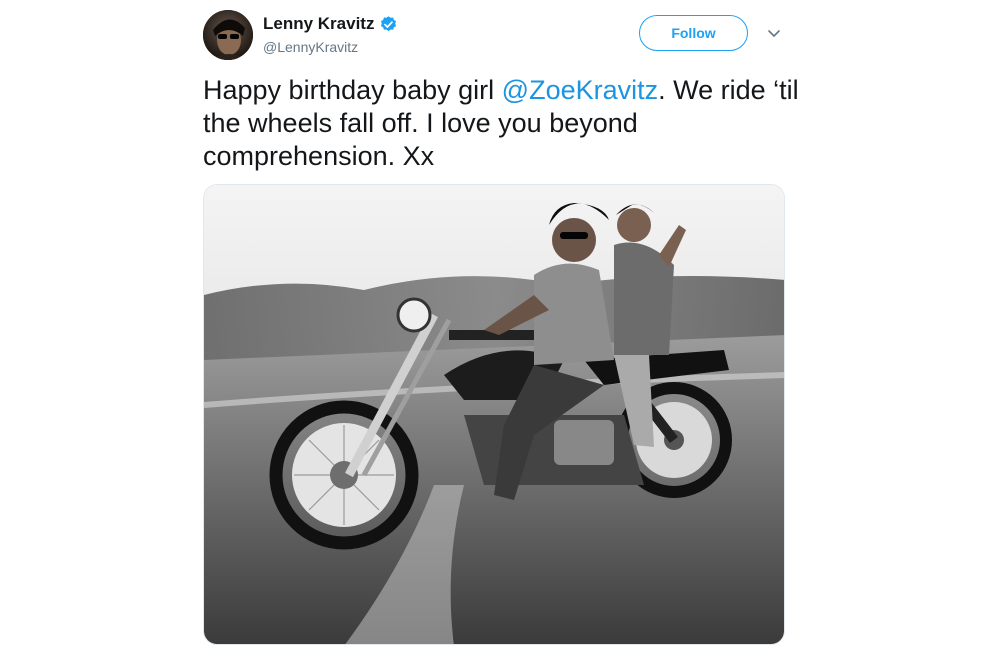  Describe the element at coordinates (580, 90) in the screenshot. I see `mention-link: @ZoeKravitz` at that location.